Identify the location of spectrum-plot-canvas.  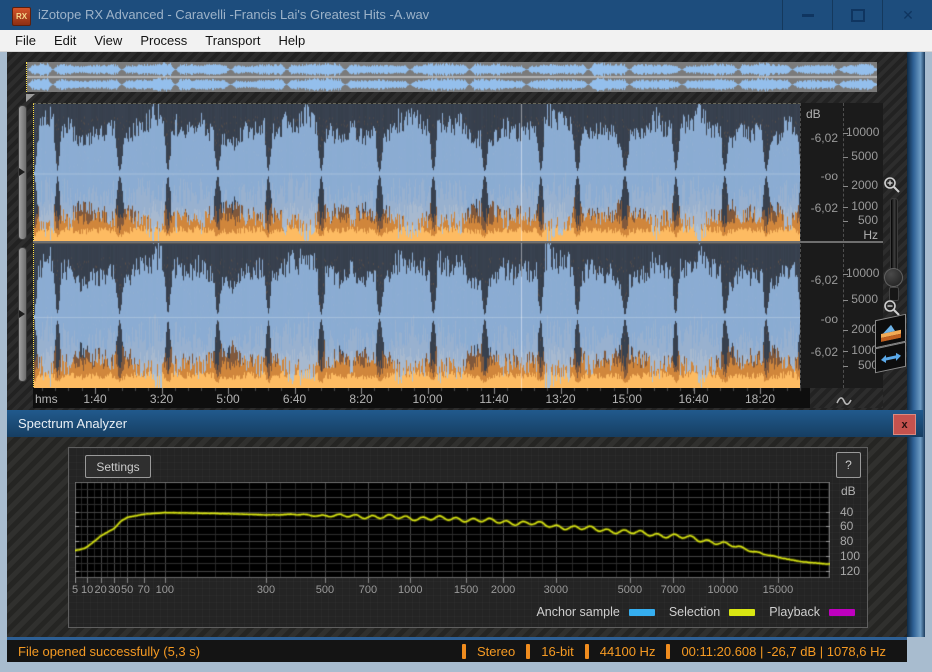
(452, 533).